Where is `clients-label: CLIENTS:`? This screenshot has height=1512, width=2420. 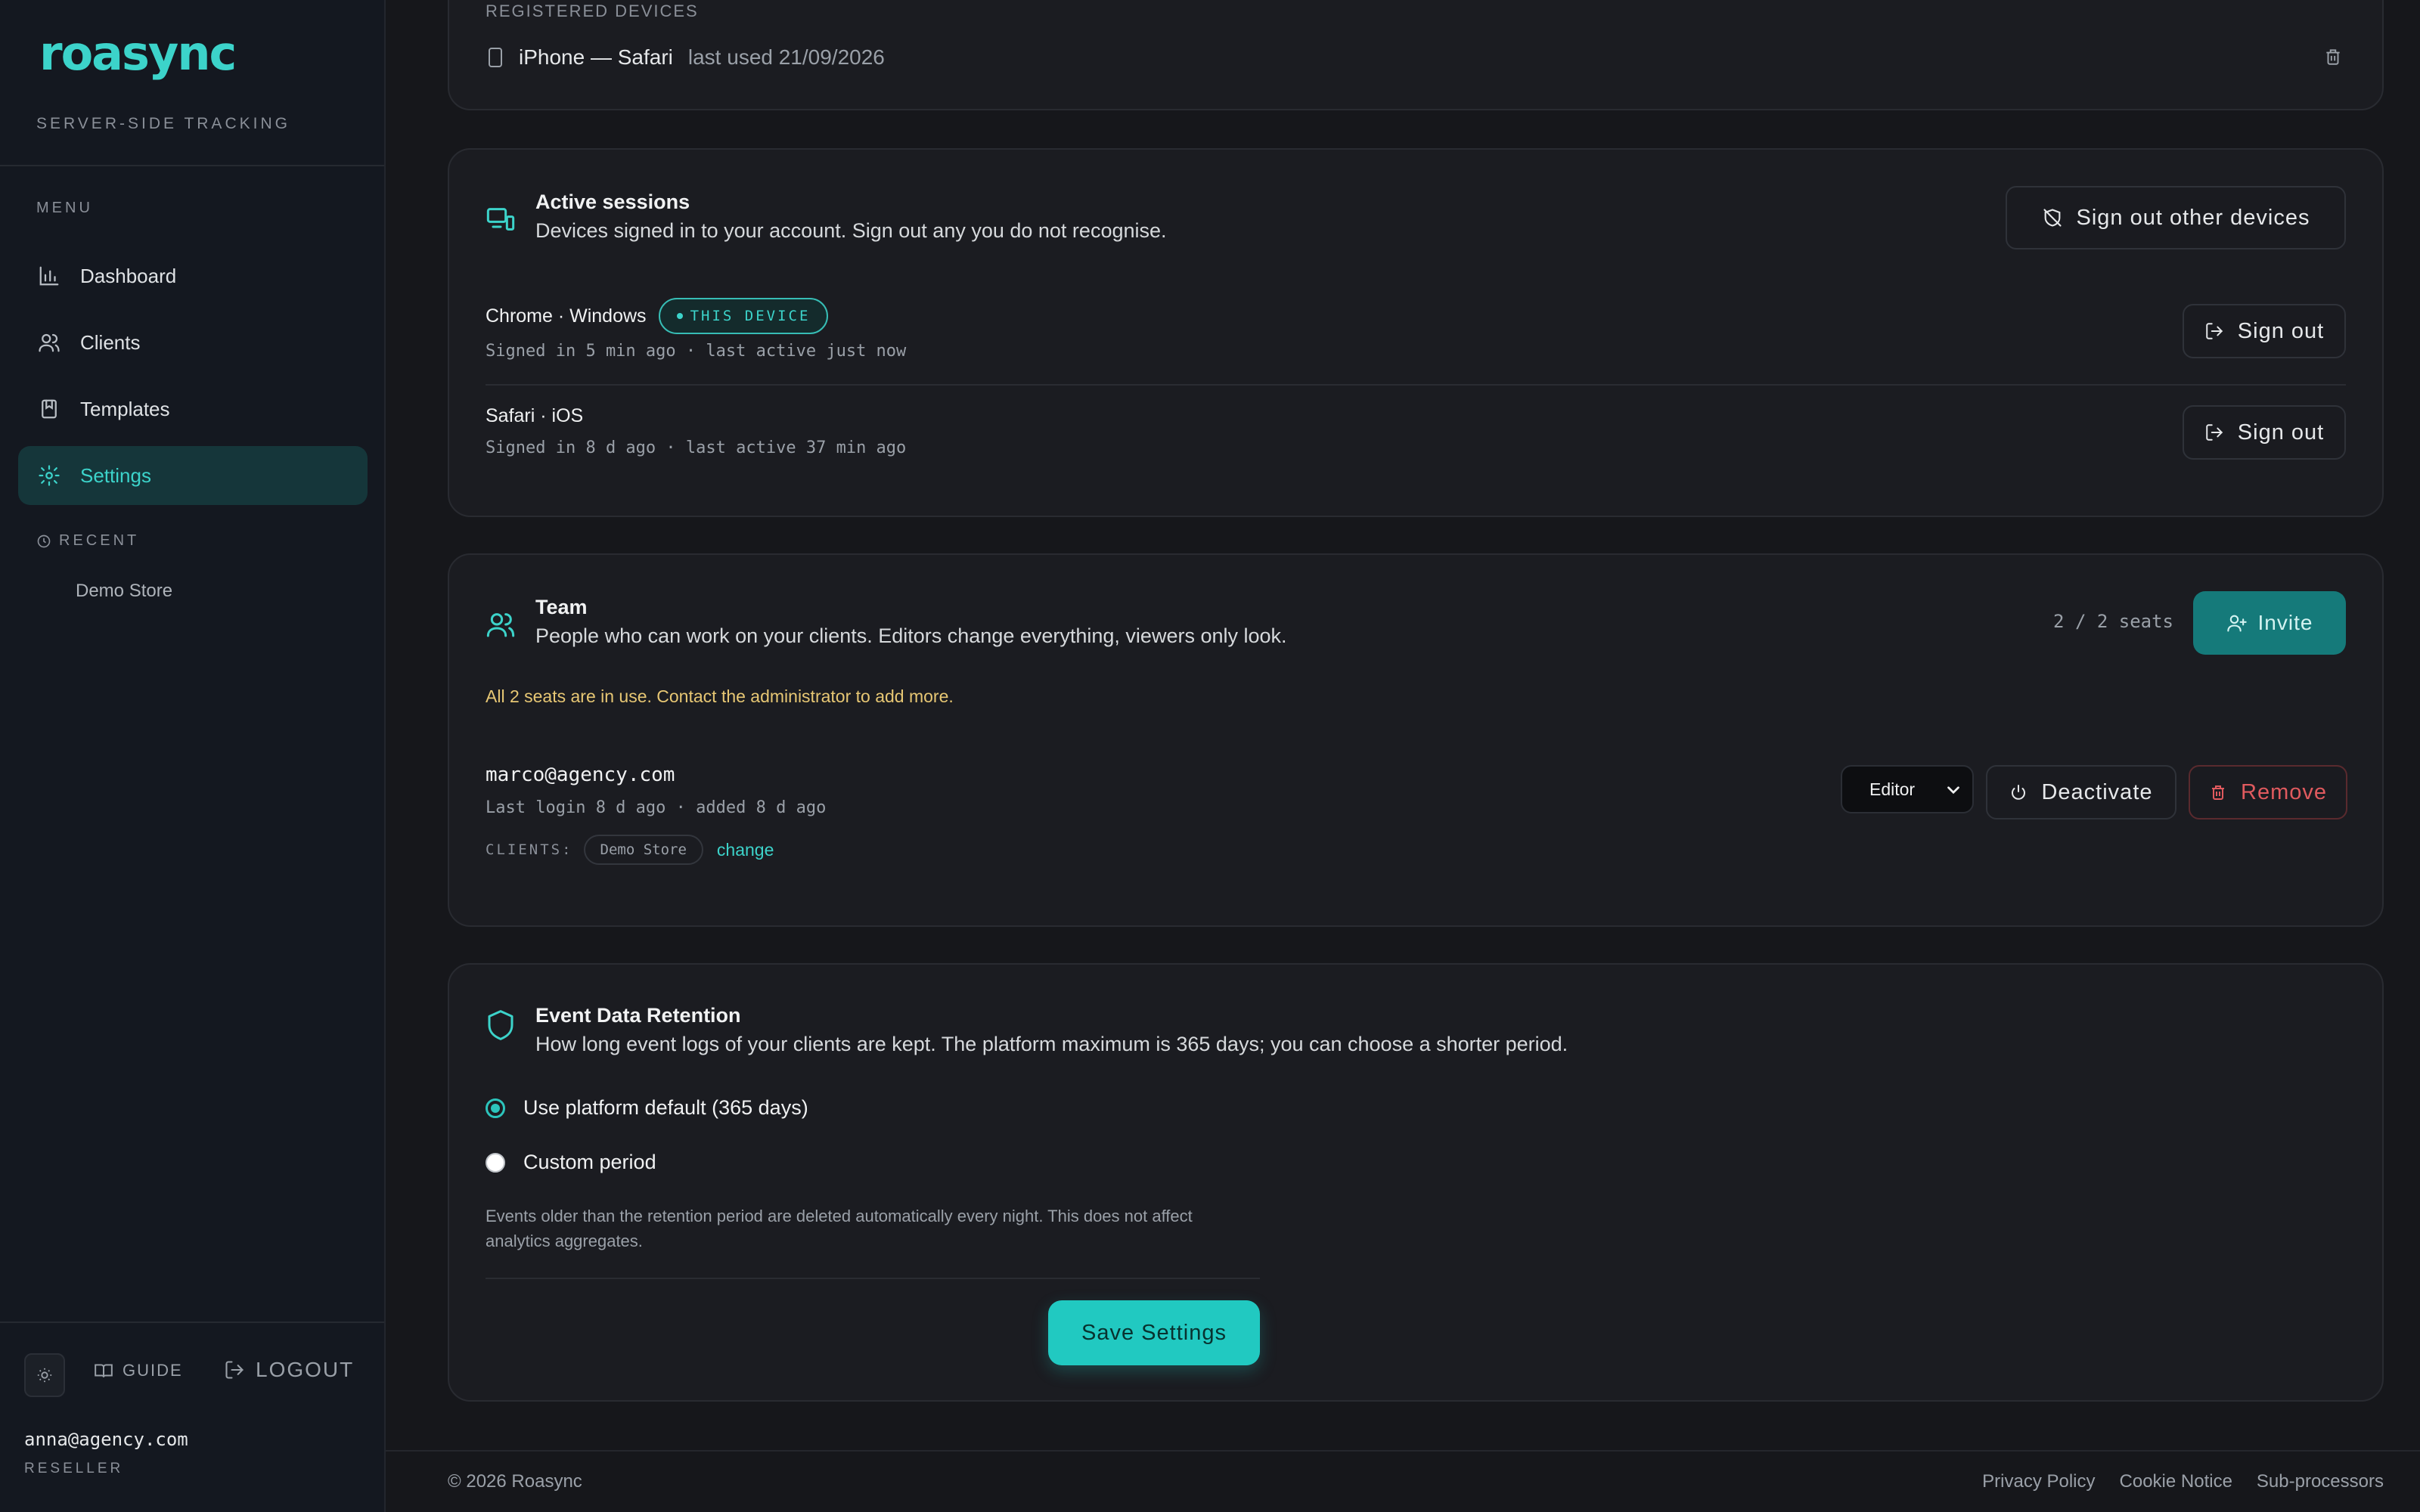 clients-label: CLIENTS: is located at coordinates (529, 849).